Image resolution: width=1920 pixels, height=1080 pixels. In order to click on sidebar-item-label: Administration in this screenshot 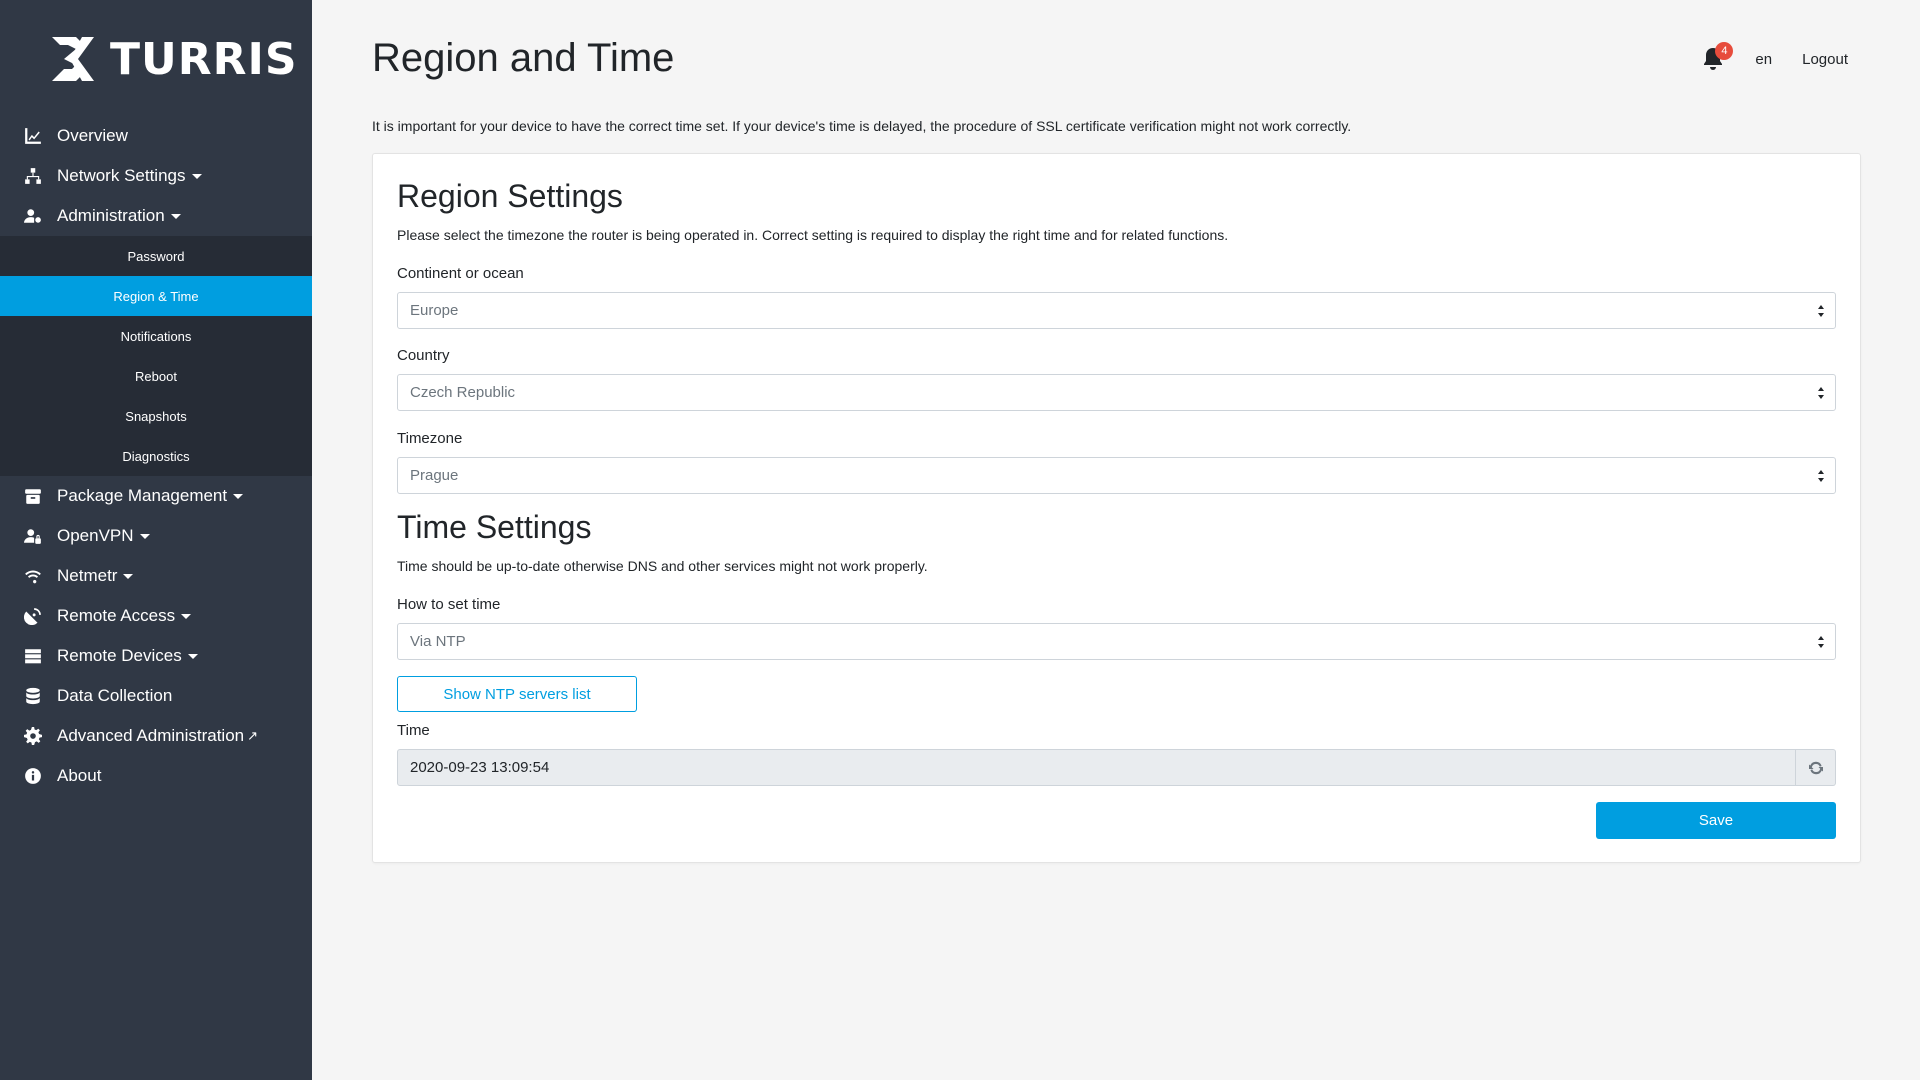, I will do `click(111, 215)`.